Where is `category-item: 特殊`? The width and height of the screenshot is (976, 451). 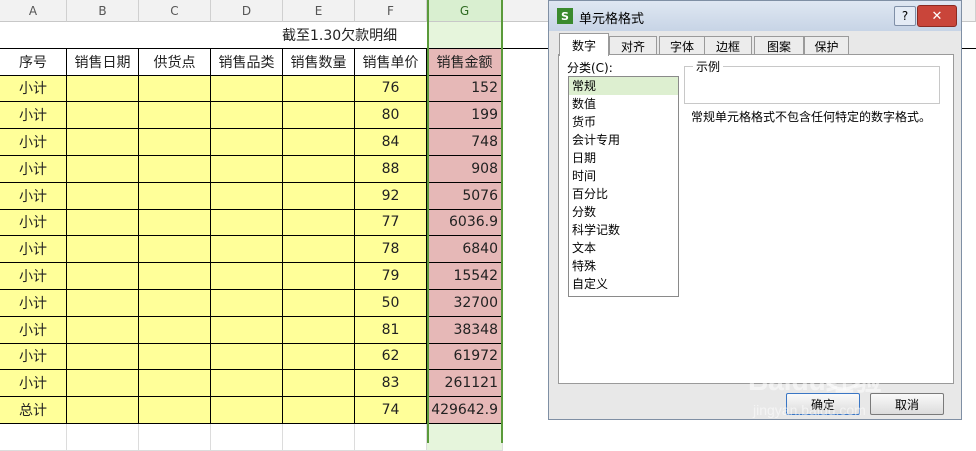
category-item: 特殊 is located at coordinates (623, 266).